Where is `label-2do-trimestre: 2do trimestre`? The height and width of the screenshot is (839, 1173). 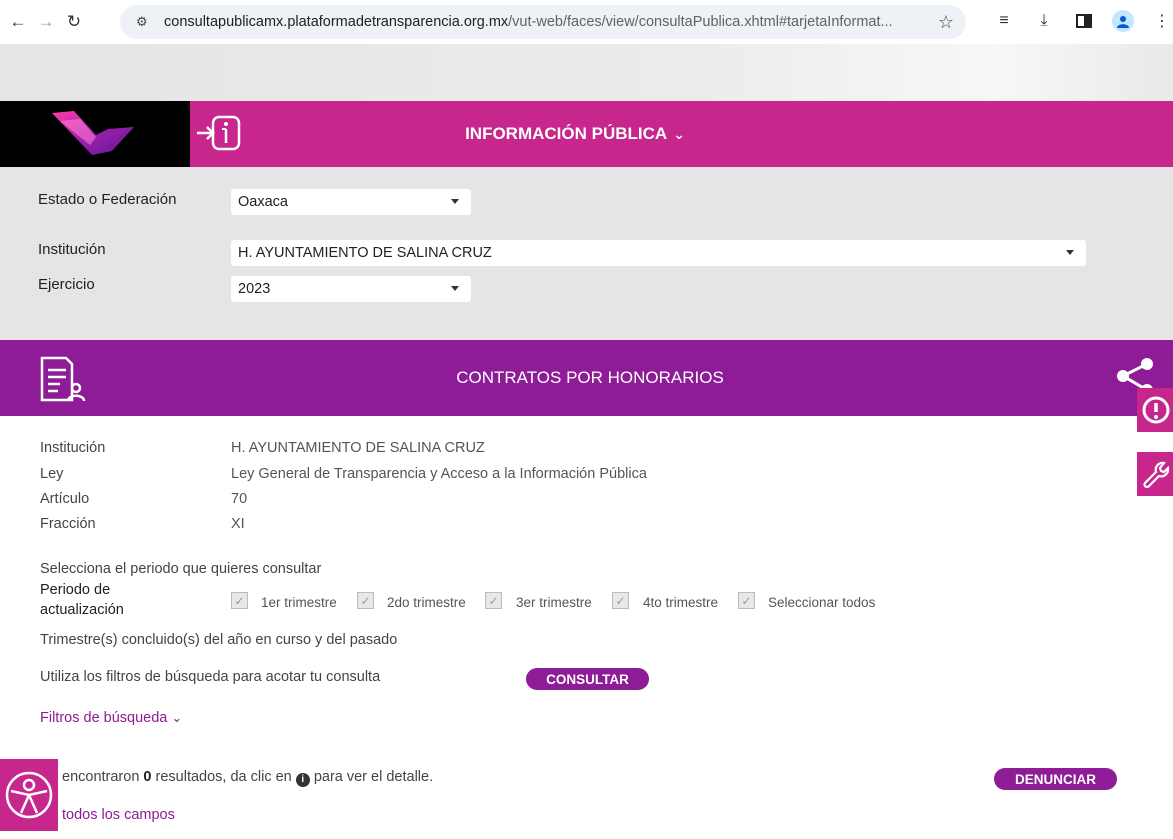 label-2do-trimestre: 2do trimestre is located at coordinates (426, 602).